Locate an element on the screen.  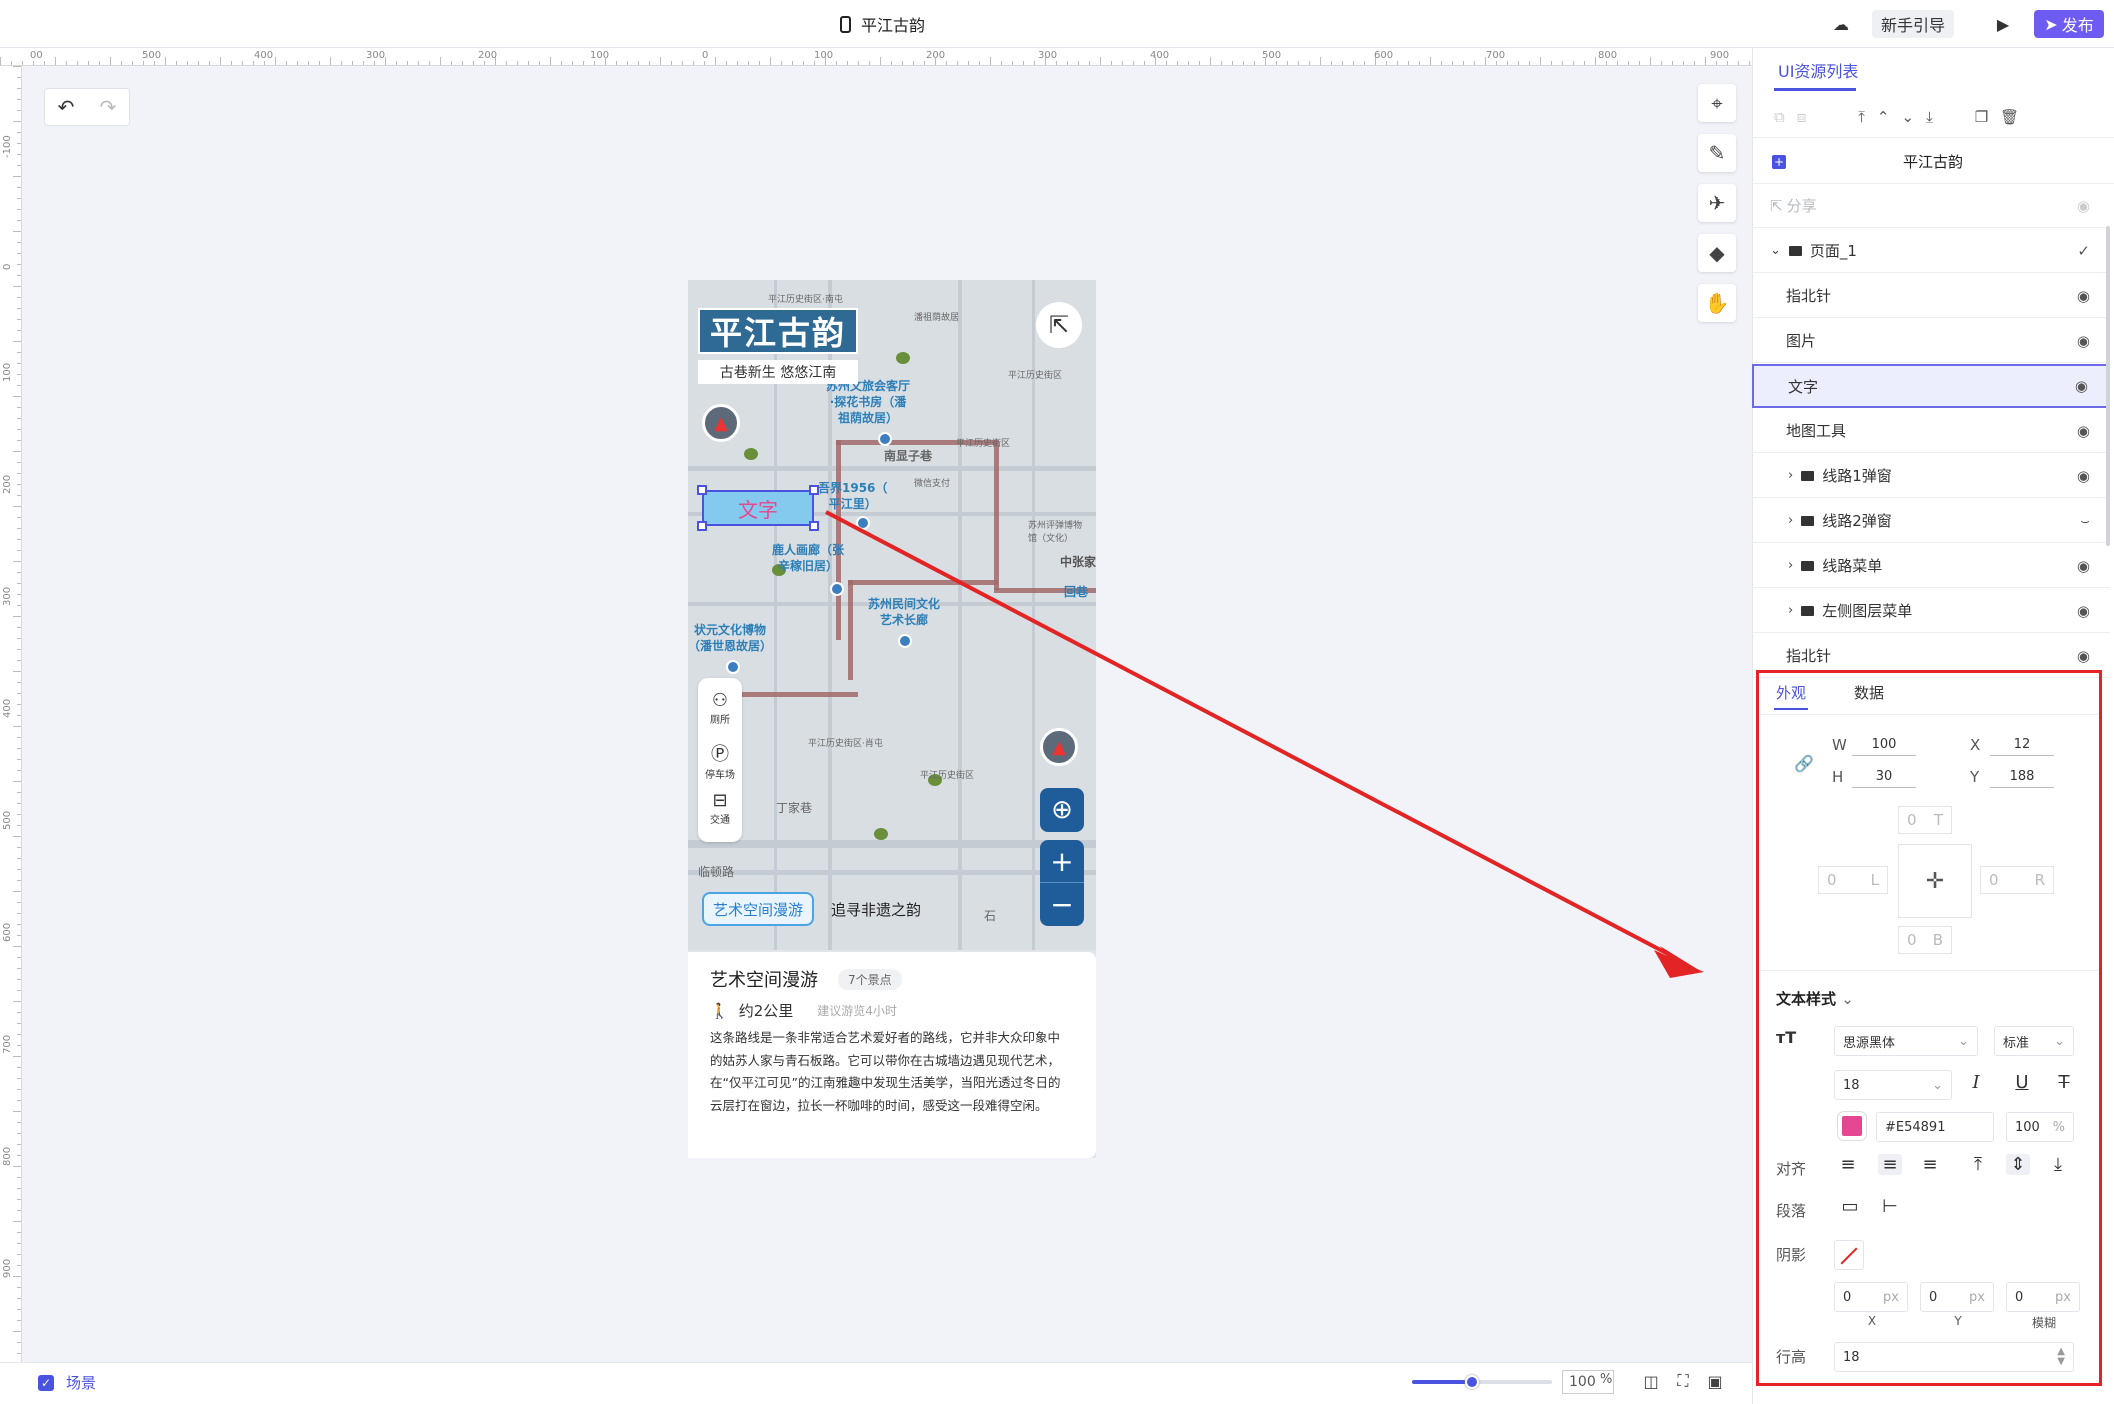
align-bottom-icon: ⤓ is located at coordinates (2058, 1164).